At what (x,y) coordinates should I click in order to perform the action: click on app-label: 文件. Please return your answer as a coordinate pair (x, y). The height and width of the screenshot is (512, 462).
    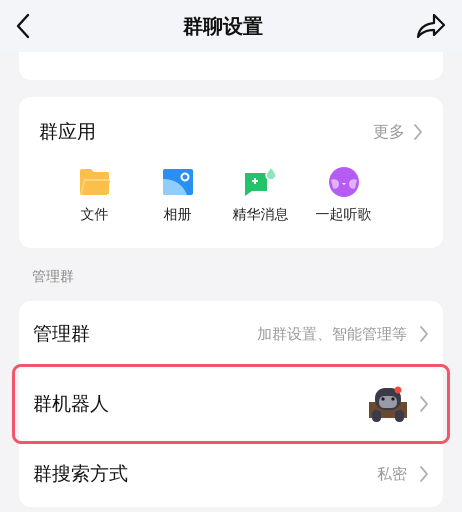
    Looking at the image, I should click on (94, 215).